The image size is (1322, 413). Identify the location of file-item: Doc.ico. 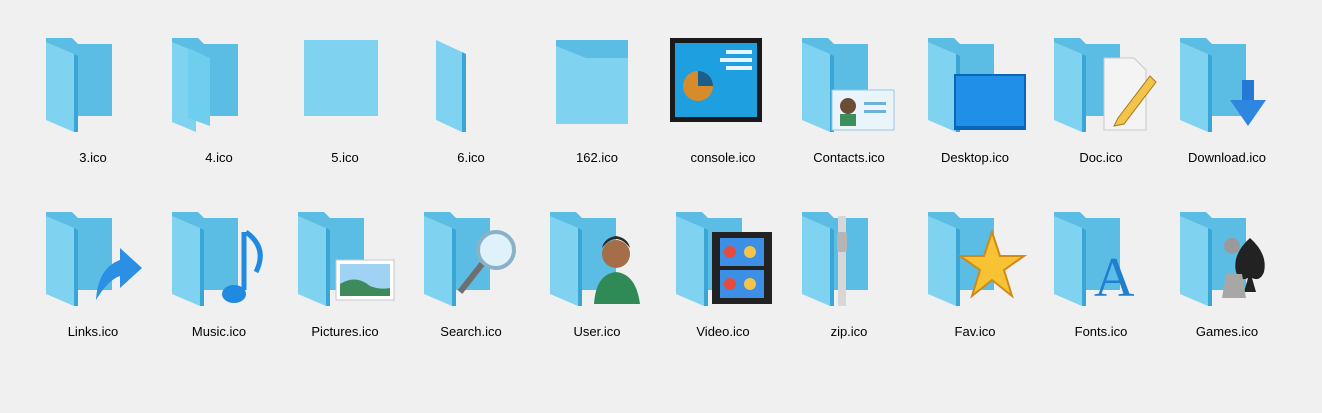
(1101, 103).